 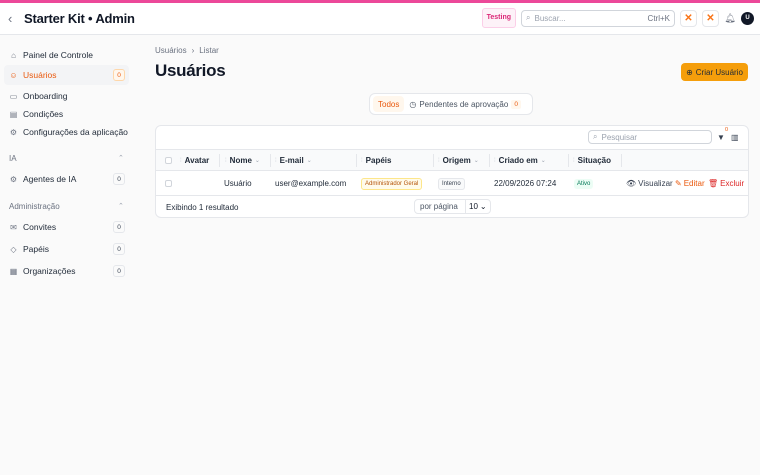 I want to click on sidebar-item-conditions: ▤ Condições, so click(x=66, y=114).